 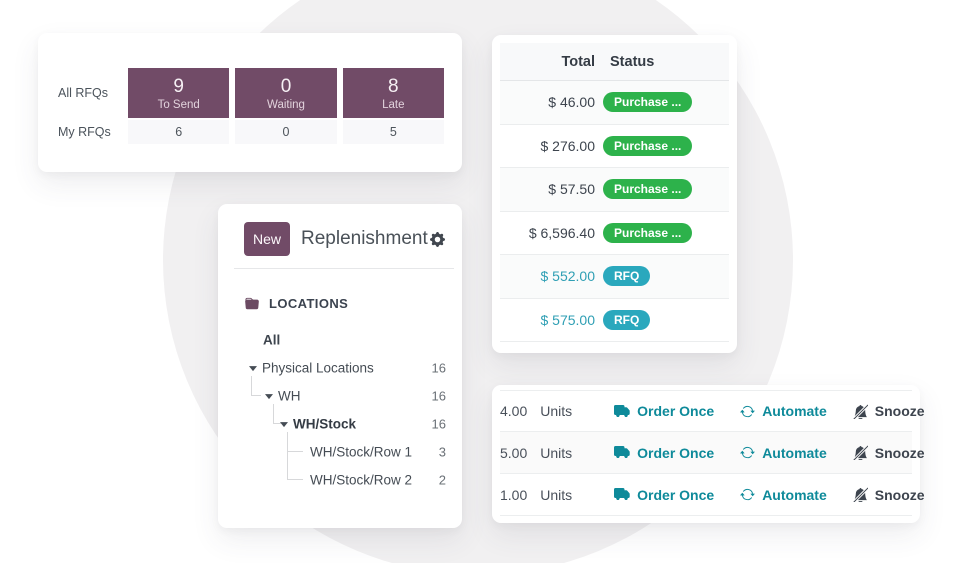 What do you see at coordinates (568, 145) in the screenshot?
I see `order-total: $ 276.00` at bounding box center [568, 145].